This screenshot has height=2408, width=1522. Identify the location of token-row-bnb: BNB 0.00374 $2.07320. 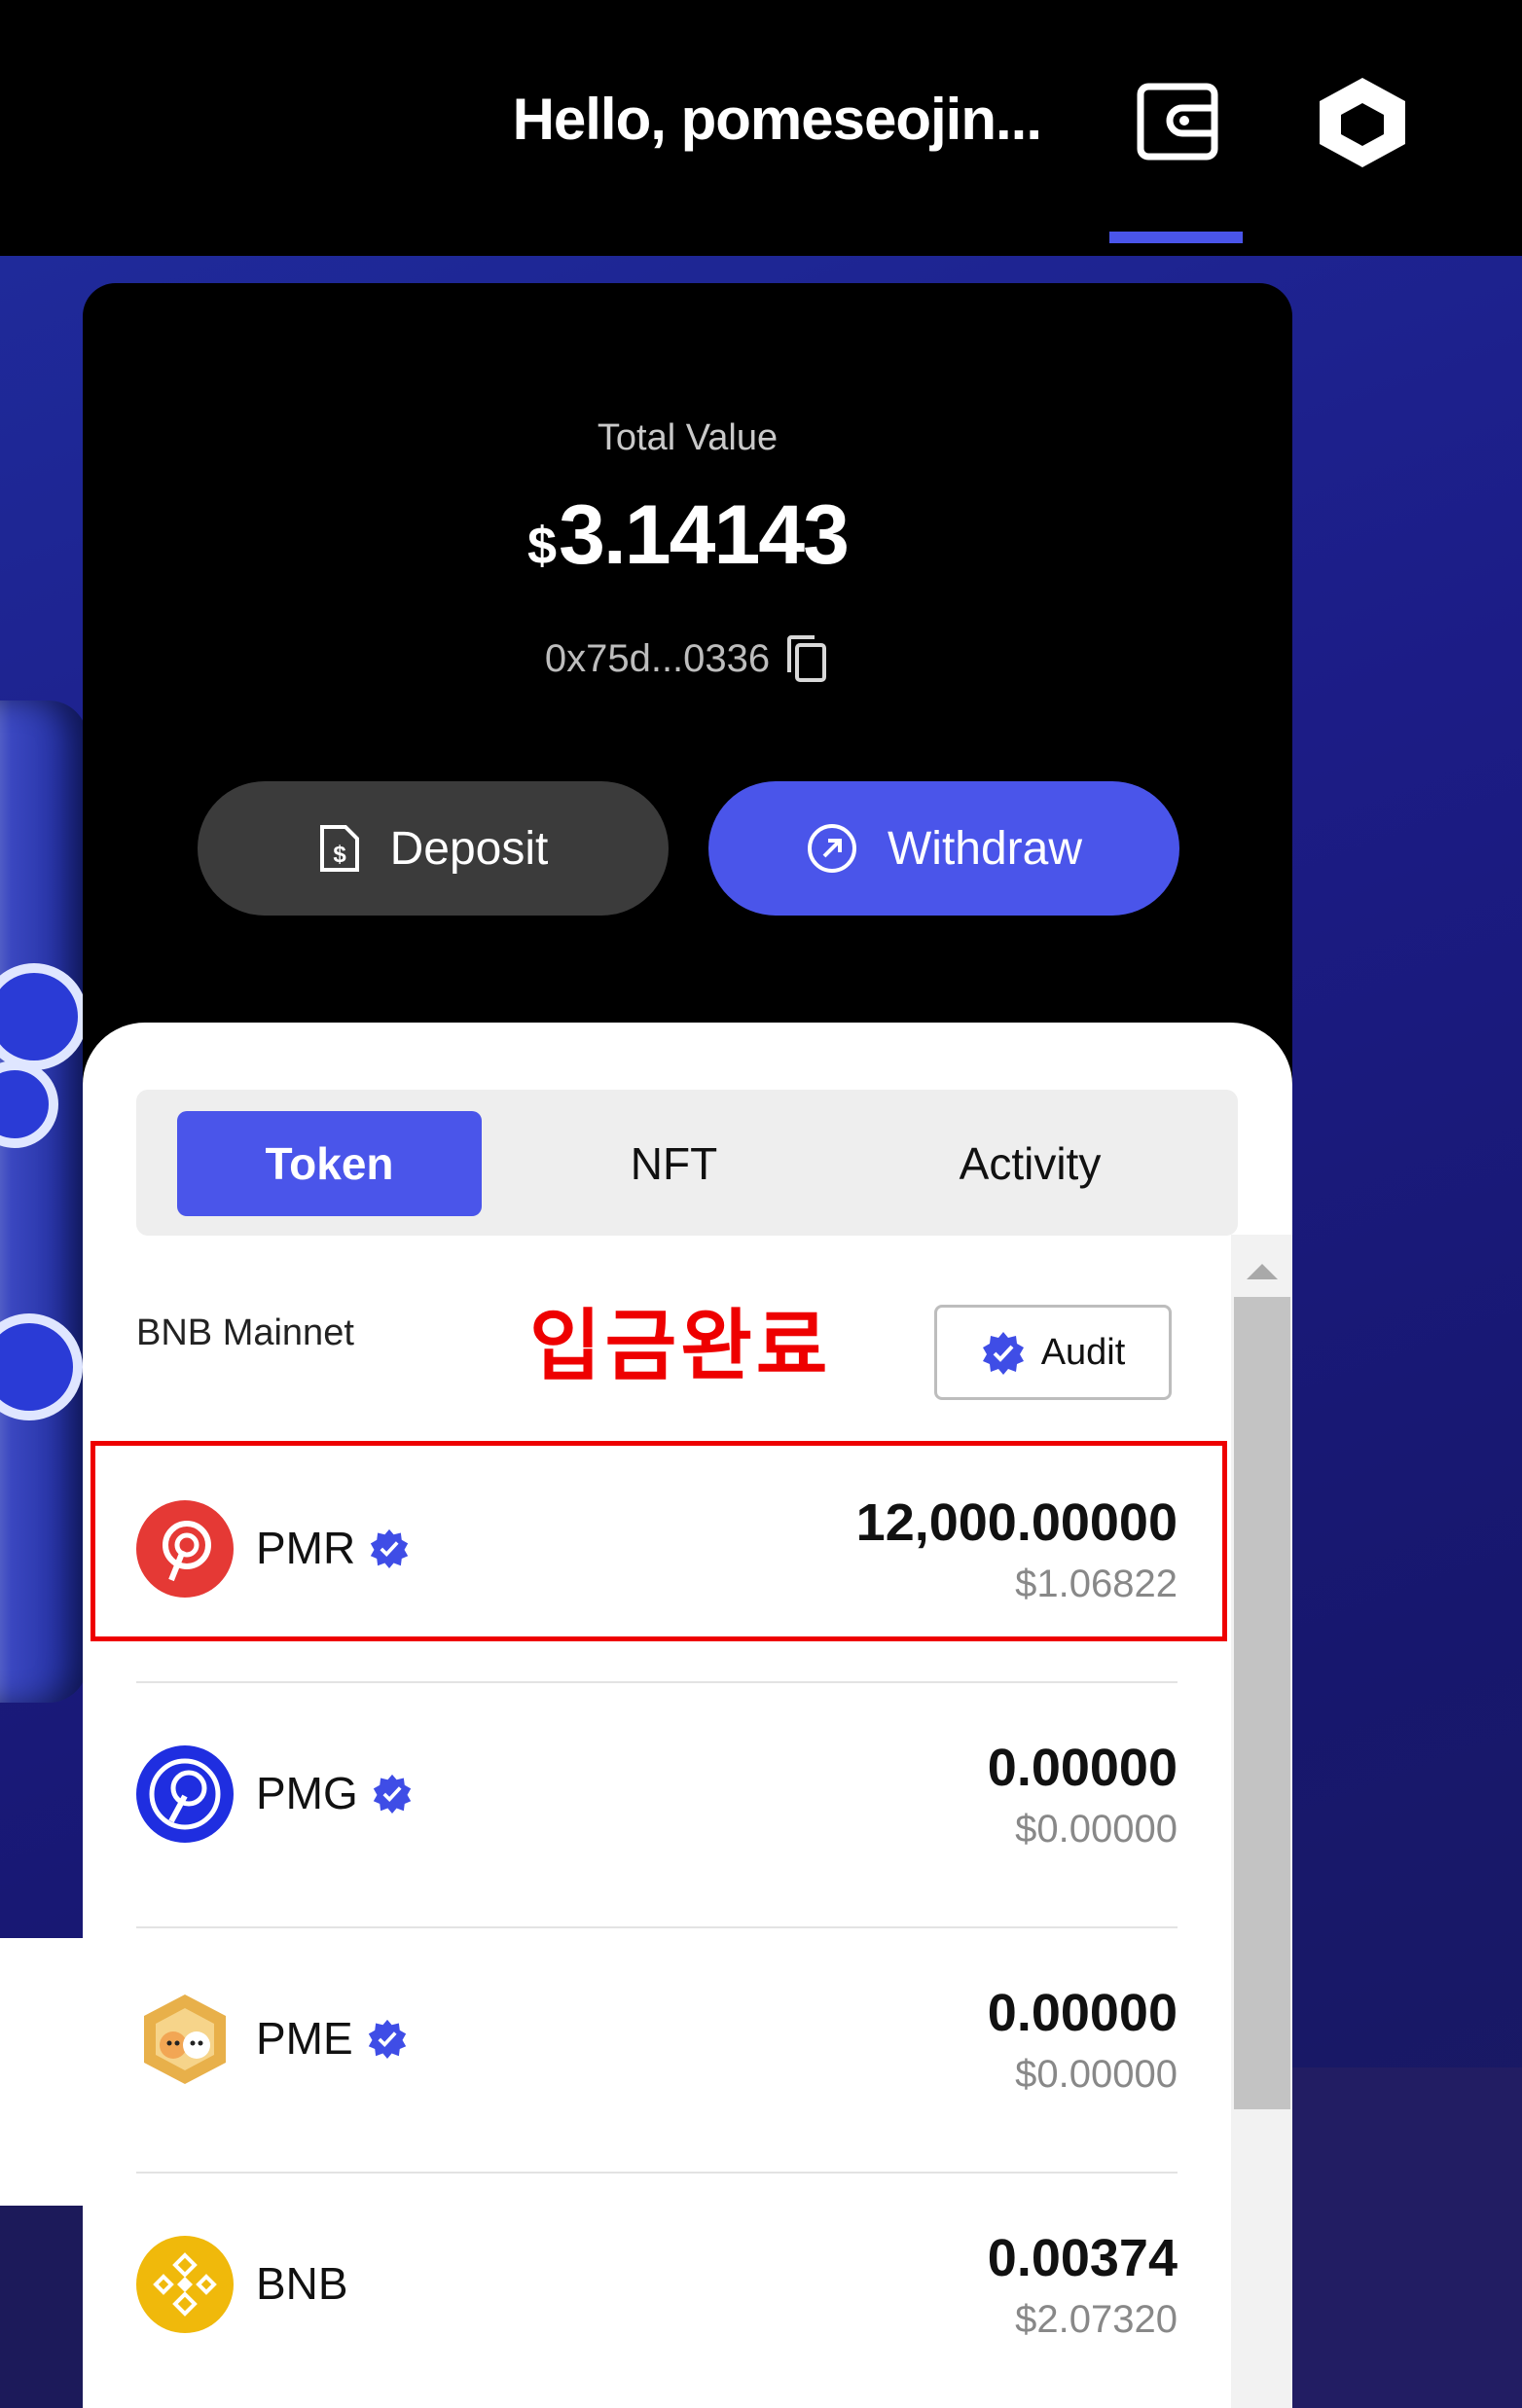
(657, 2290).